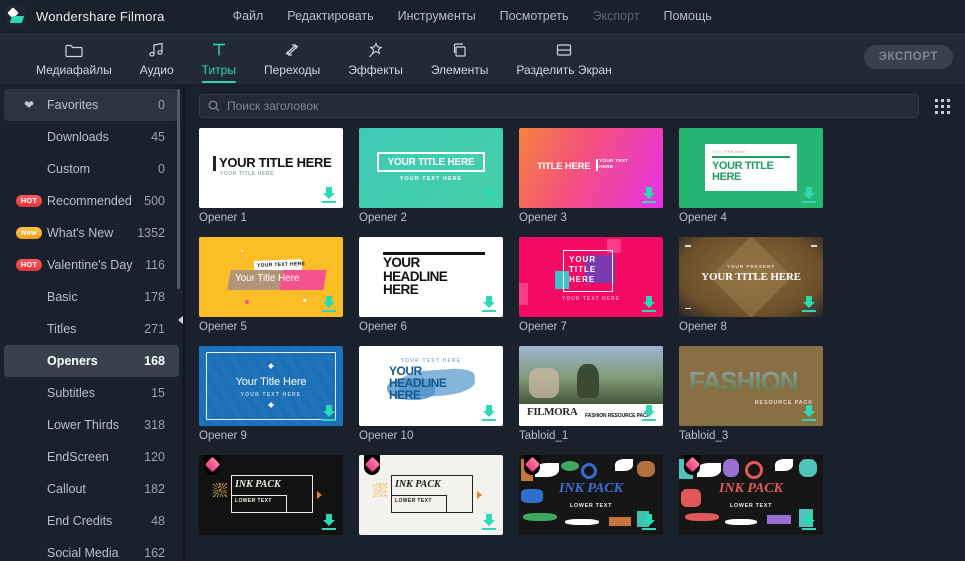  I want to click on menu-item-edit: Редактировать, so click(330, 16).